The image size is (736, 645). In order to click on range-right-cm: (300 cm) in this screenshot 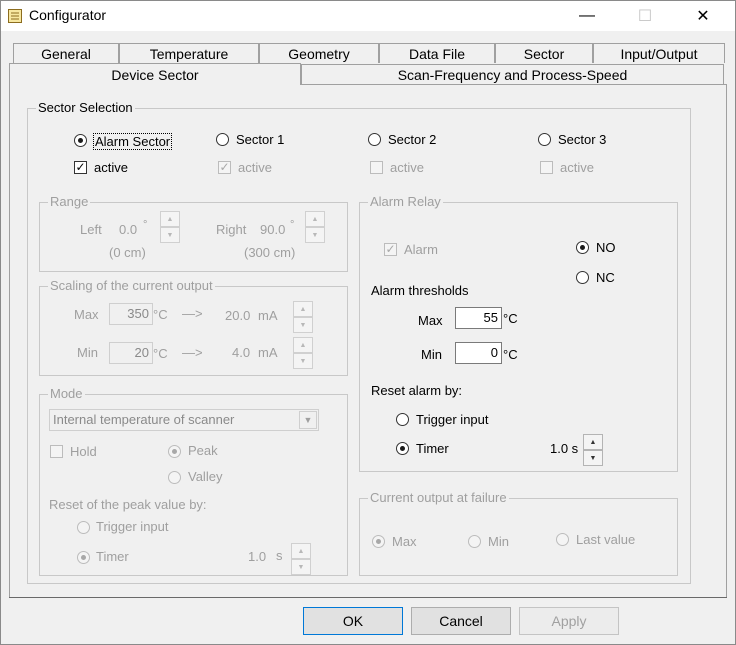, I will do `click(270, 252)`.